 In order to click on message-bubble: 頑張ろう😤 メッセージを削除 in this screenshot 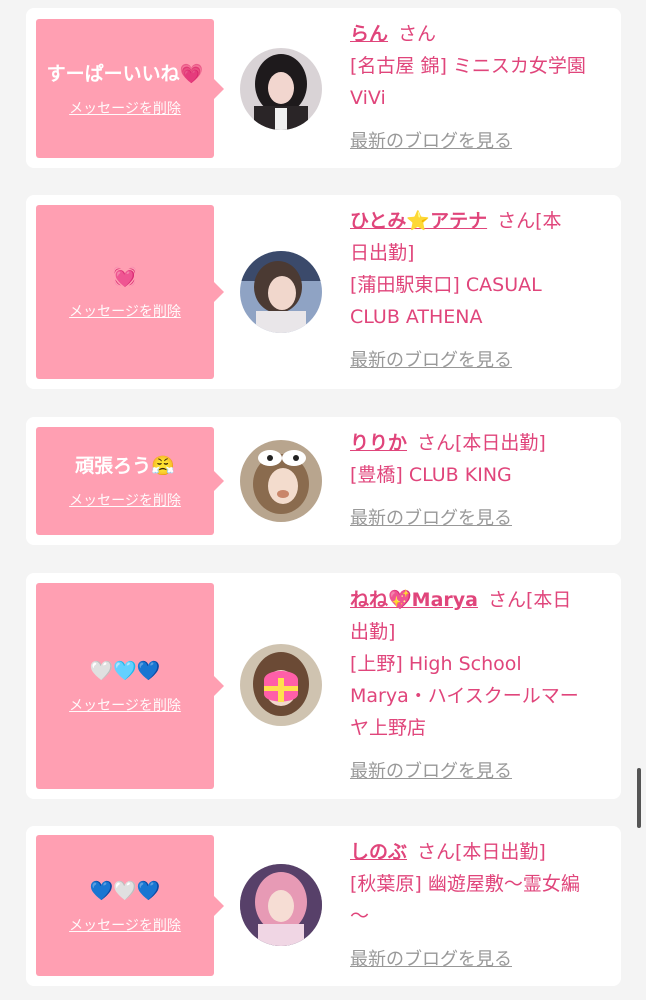, I will do `click(130, 481)`.